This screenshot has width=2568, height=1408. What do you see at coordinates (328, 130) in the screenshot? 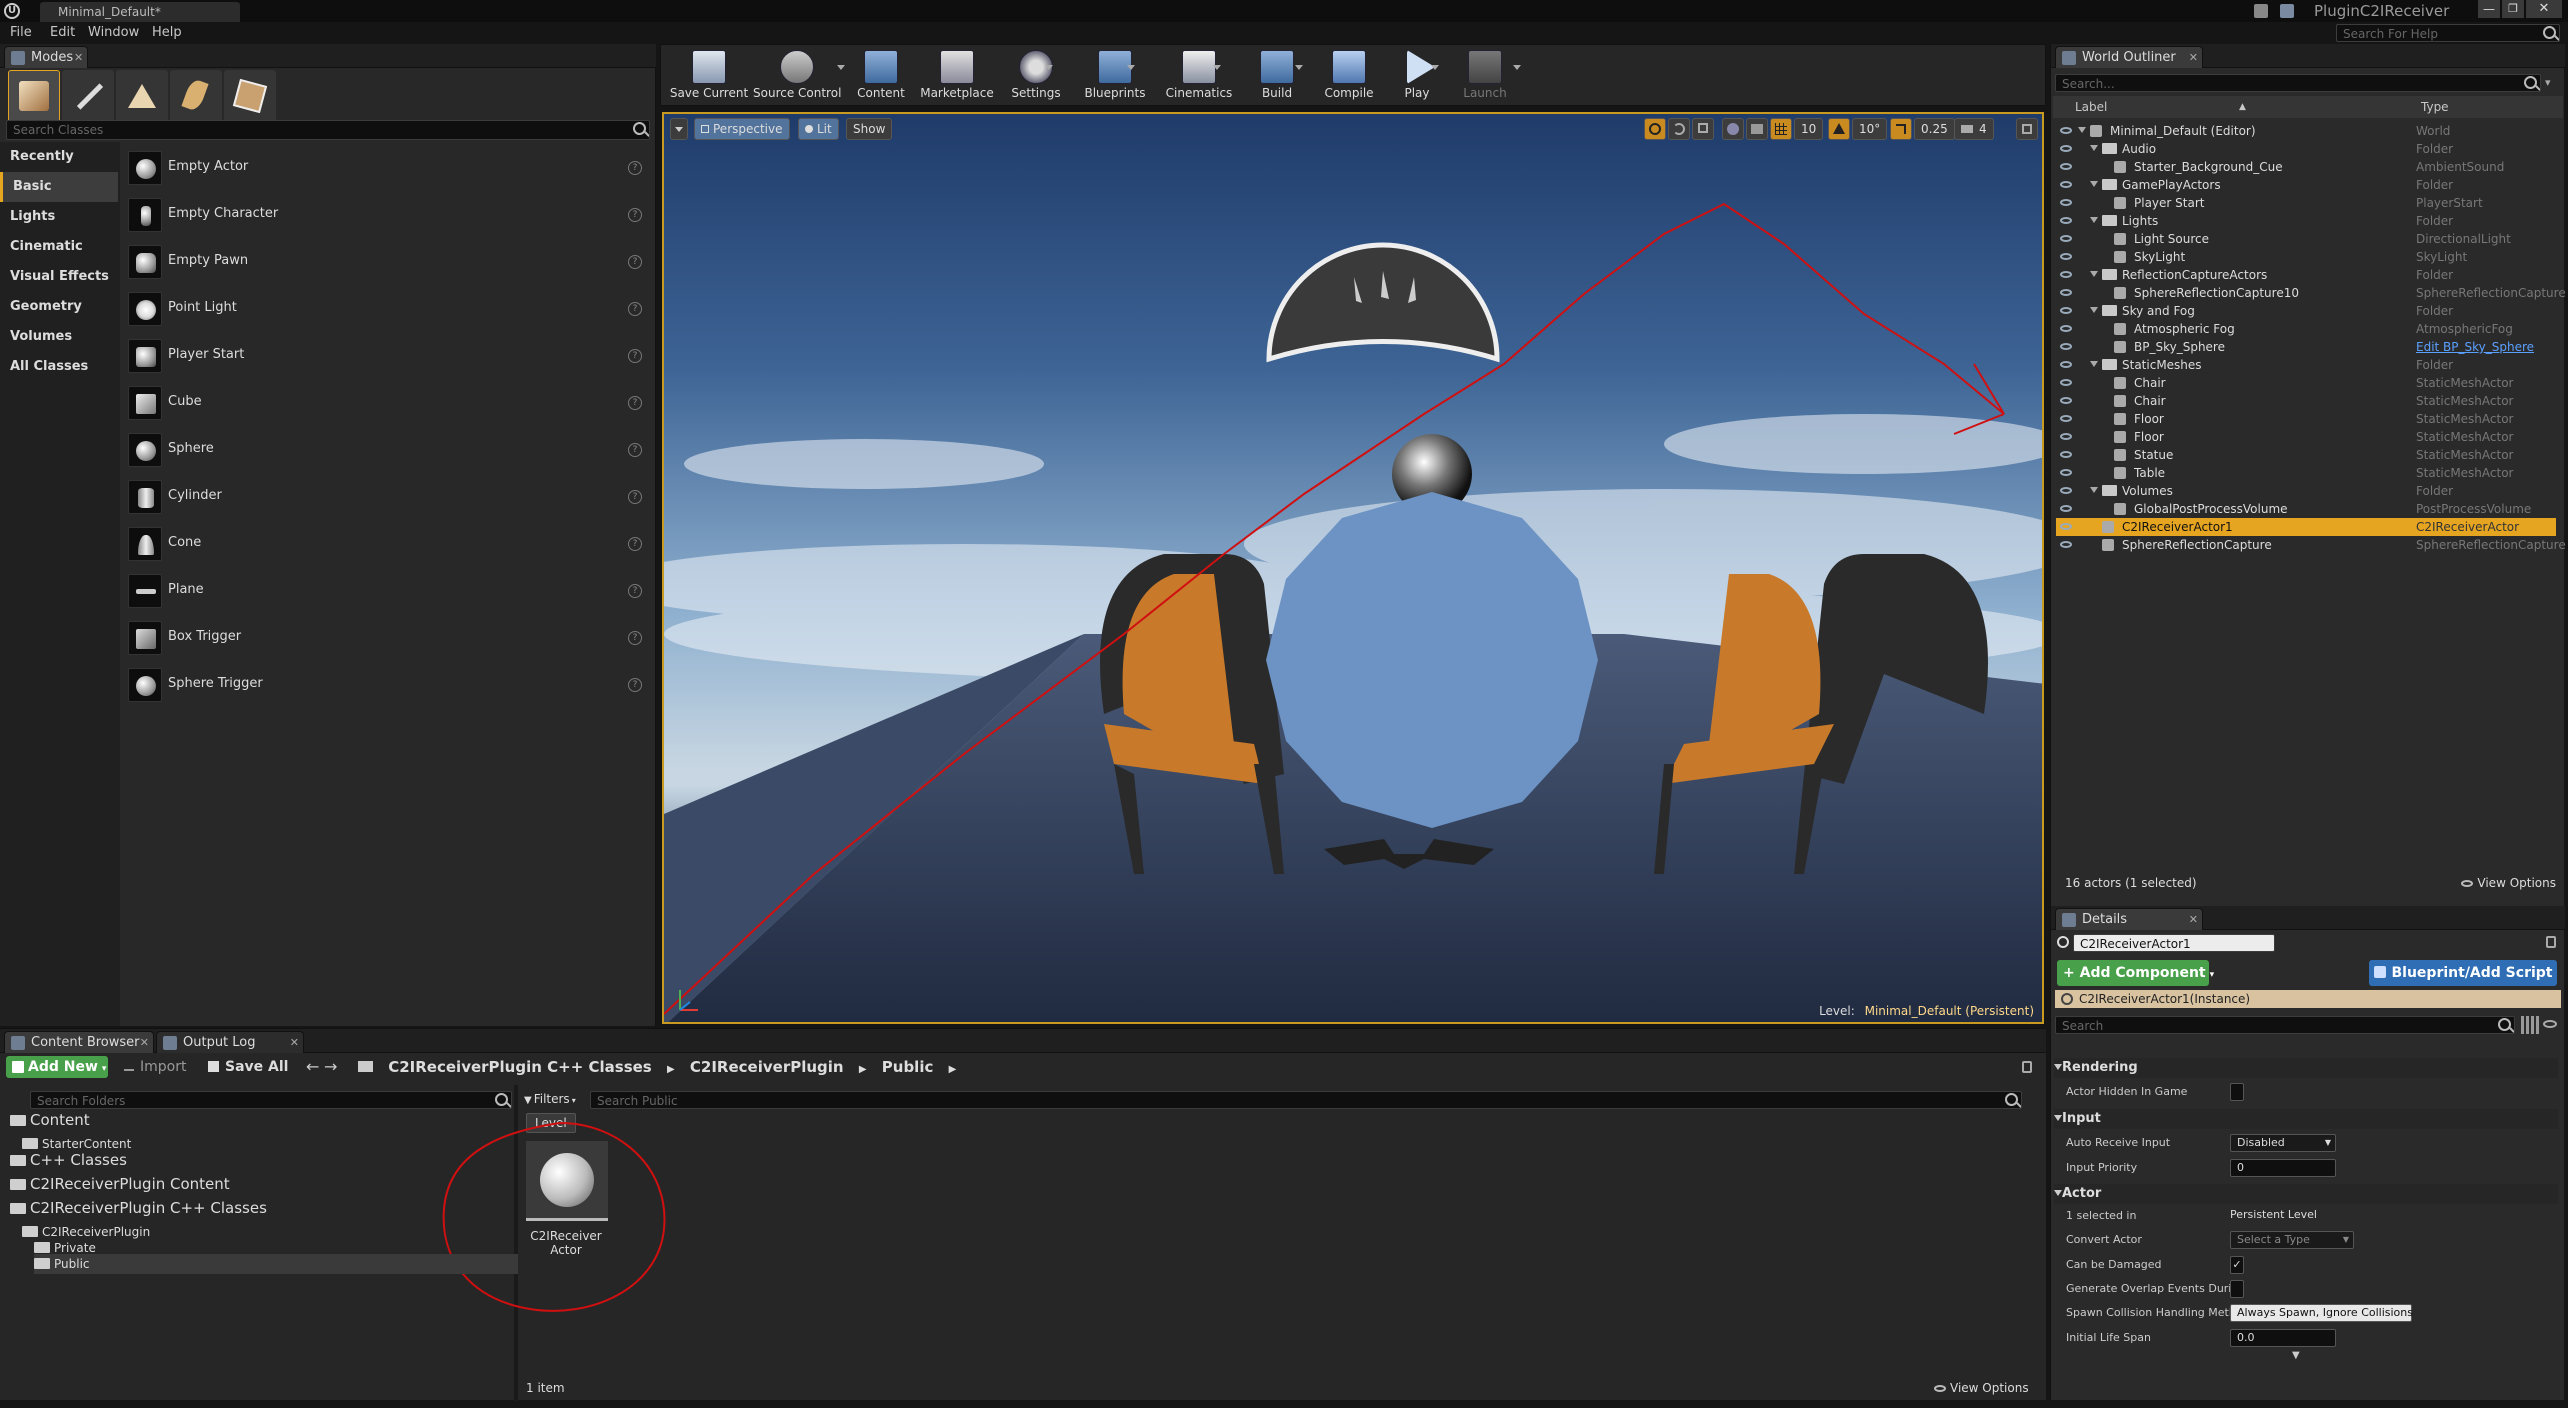
I see `search-classes-input: Search Classes` at bounding box center [328, 130].